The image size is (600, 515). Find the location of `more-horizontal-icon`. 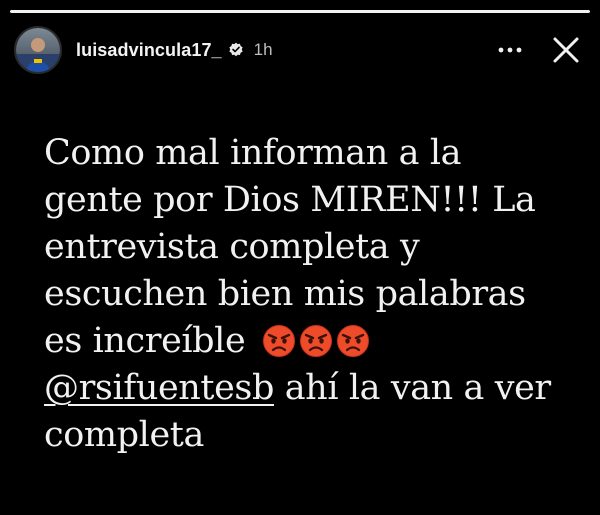

more-horizontal-icon is located at coordinates (510, 50).